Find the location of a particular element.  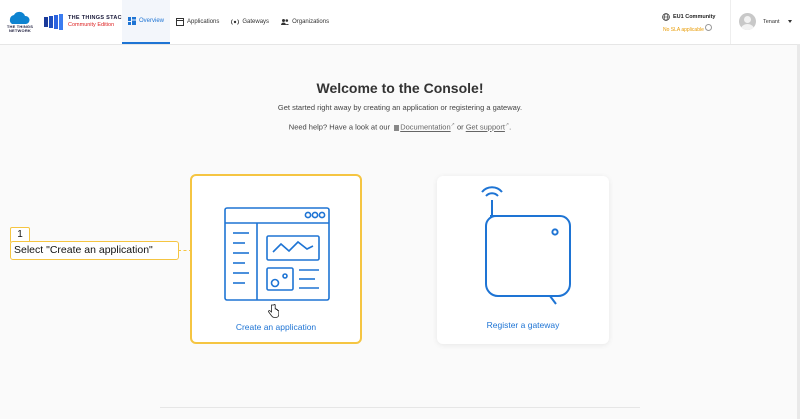

application-icon is located at coordinates (180, 22).